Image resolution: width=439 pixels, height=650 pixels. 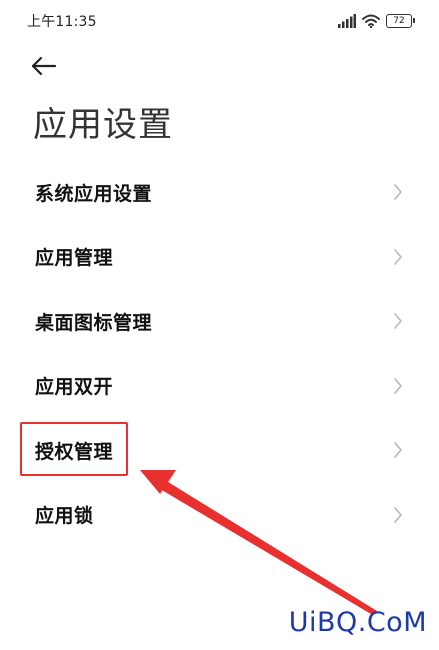 I want to click on list-item-label: 系统应用设置, so click(x=94, y=193).